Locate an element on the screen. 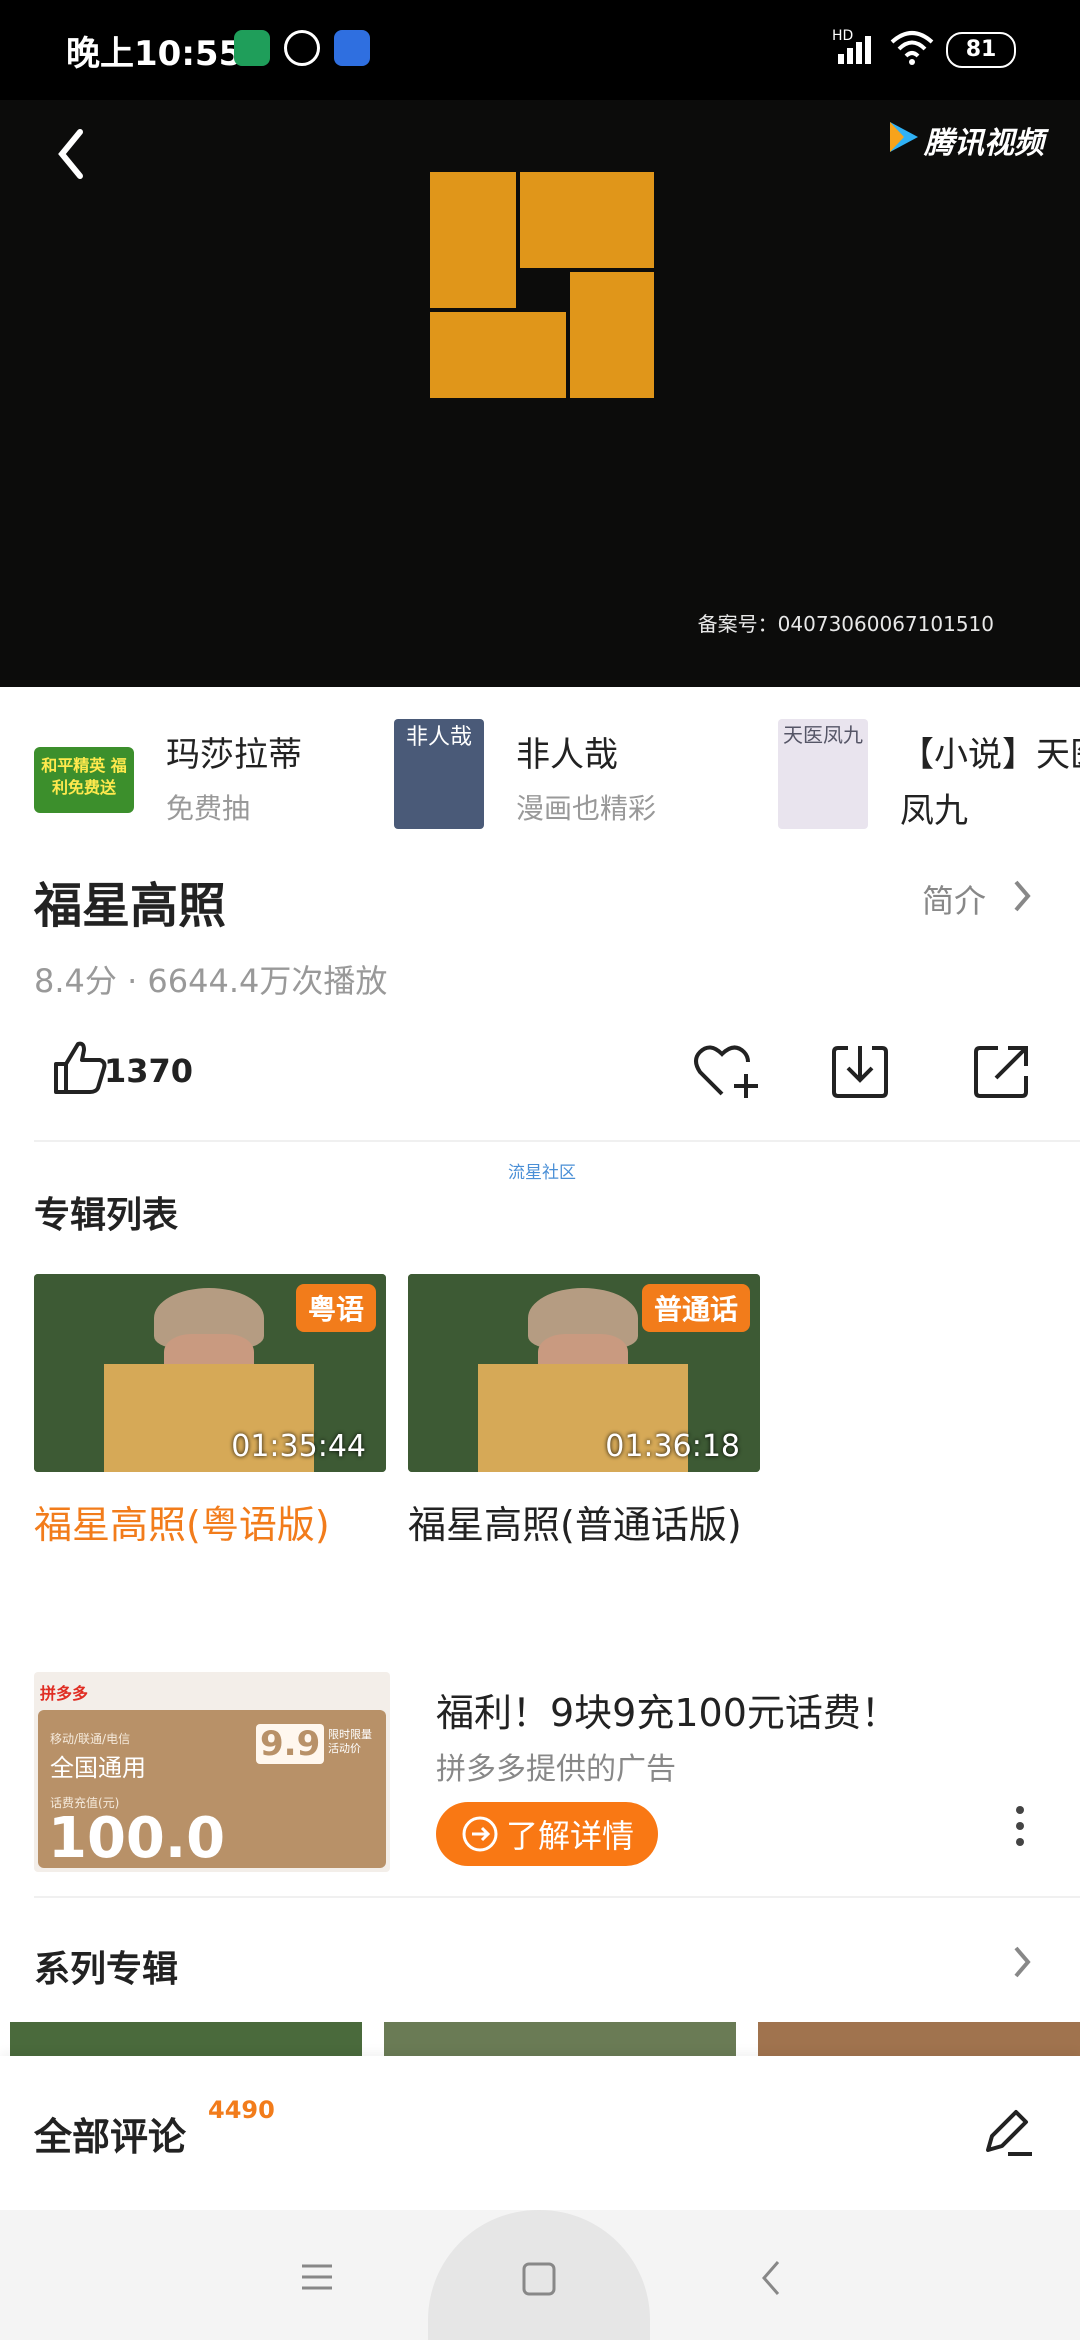 This screenshot has height=2340, width=1080. ad-card-price: 9.9 is located at coordinates (290, 1744).